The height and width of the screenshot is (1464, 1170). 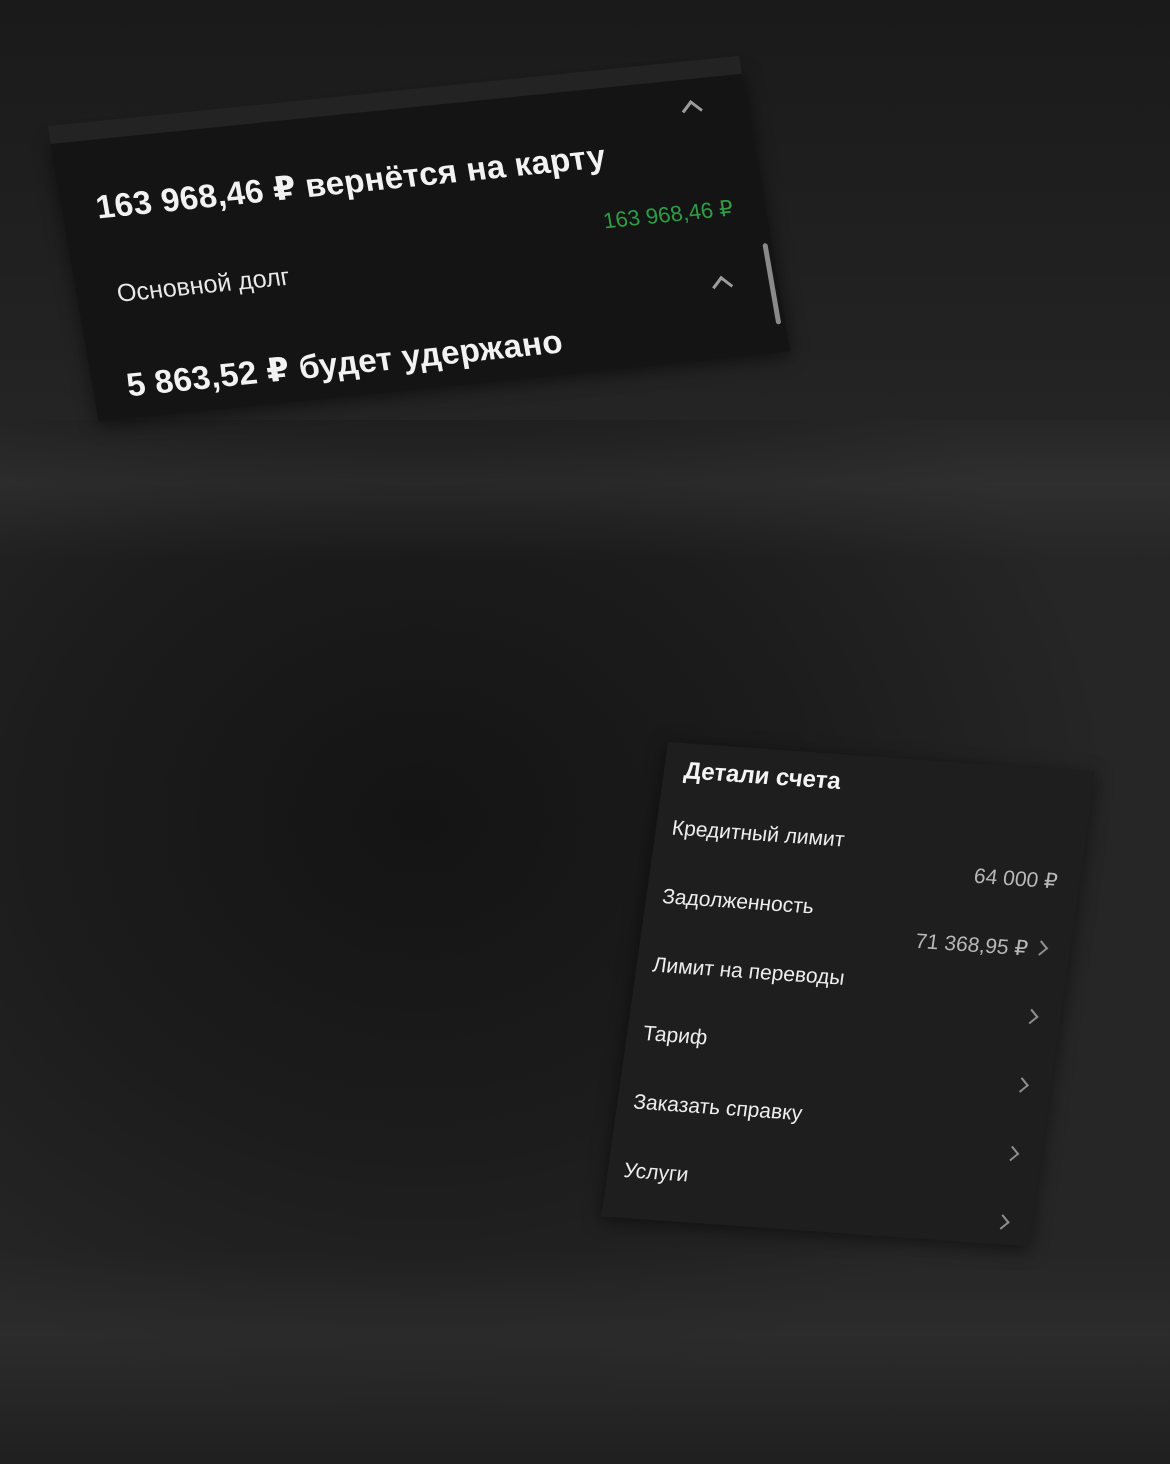 I want to click on principal-amount: 163 968,46 ₽, so click(x=668, y=214).